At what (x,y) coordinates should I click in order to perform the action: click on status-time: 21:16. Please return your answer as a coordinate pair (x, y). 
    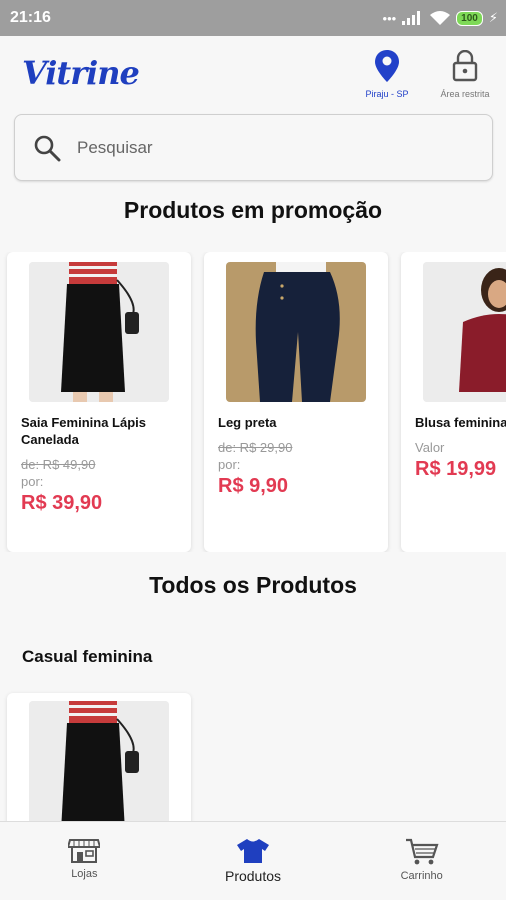
    Looking at the image, I should click on (30, 17).